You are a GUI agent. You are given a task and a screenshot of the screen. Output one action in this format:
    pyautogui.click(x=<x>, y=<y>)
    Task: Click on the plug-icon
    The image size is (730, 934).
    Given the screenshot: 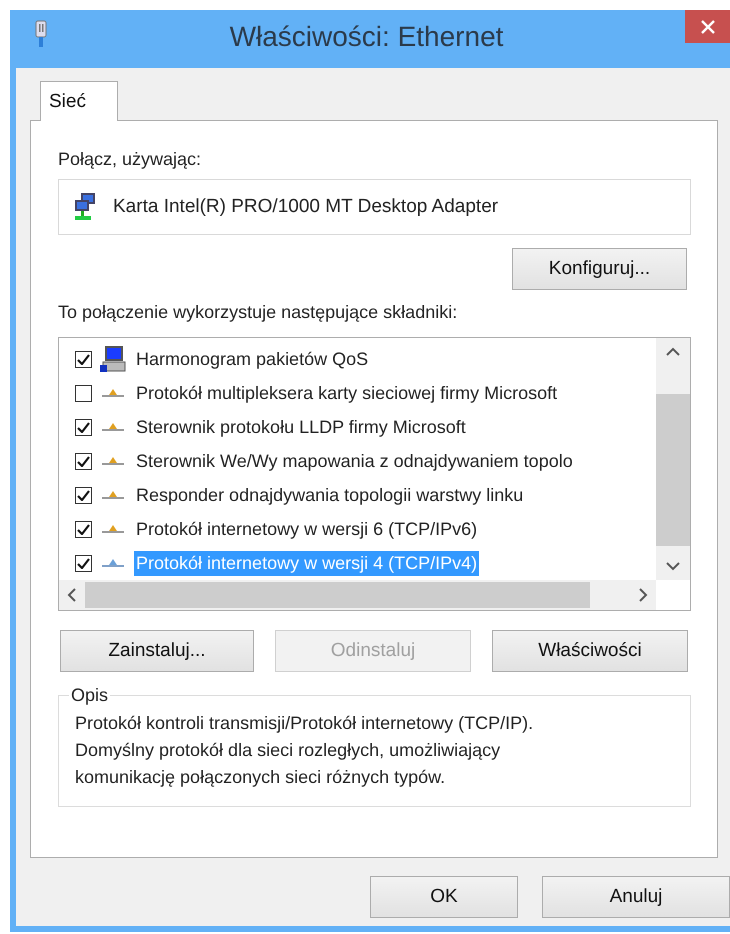 What is the action you would take?
    pyautogui.click(x=41, y=34)
    